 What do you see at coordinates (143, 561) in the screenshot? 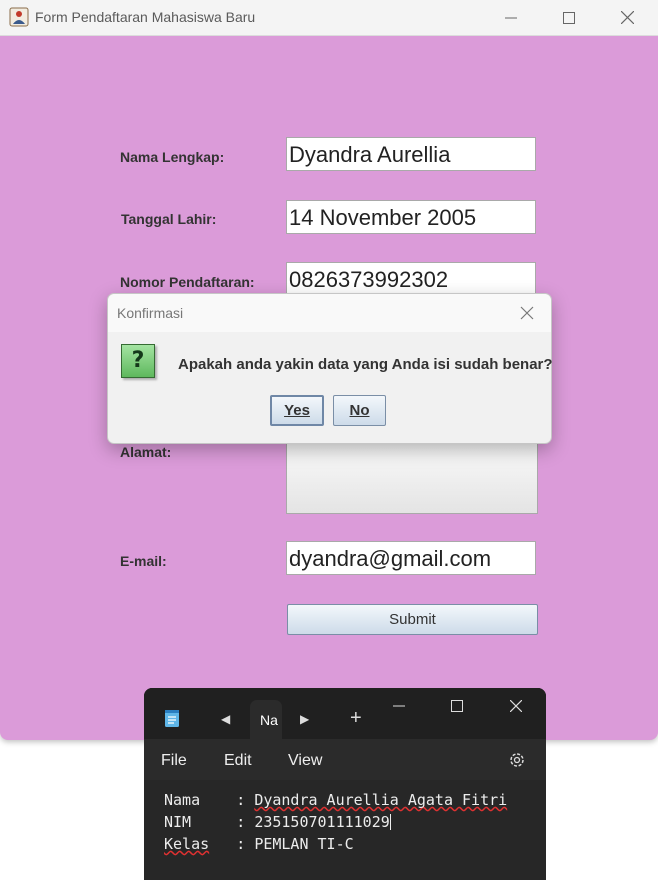
I see `email-label: E-mail:` at bounding box center [143, 561].